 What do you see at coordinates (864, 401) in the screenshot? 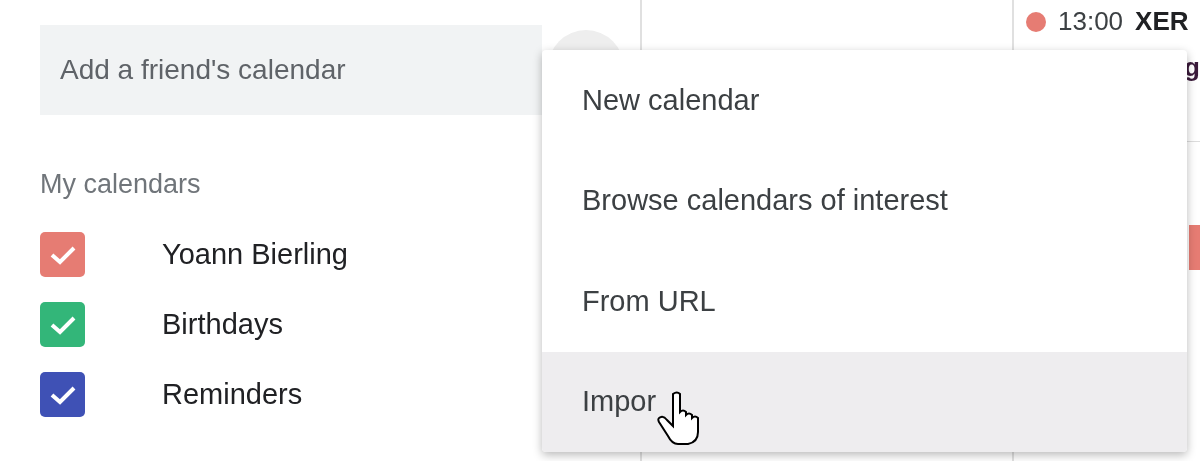
I see `menu-item: Impor` at bounding box center [864, 401].